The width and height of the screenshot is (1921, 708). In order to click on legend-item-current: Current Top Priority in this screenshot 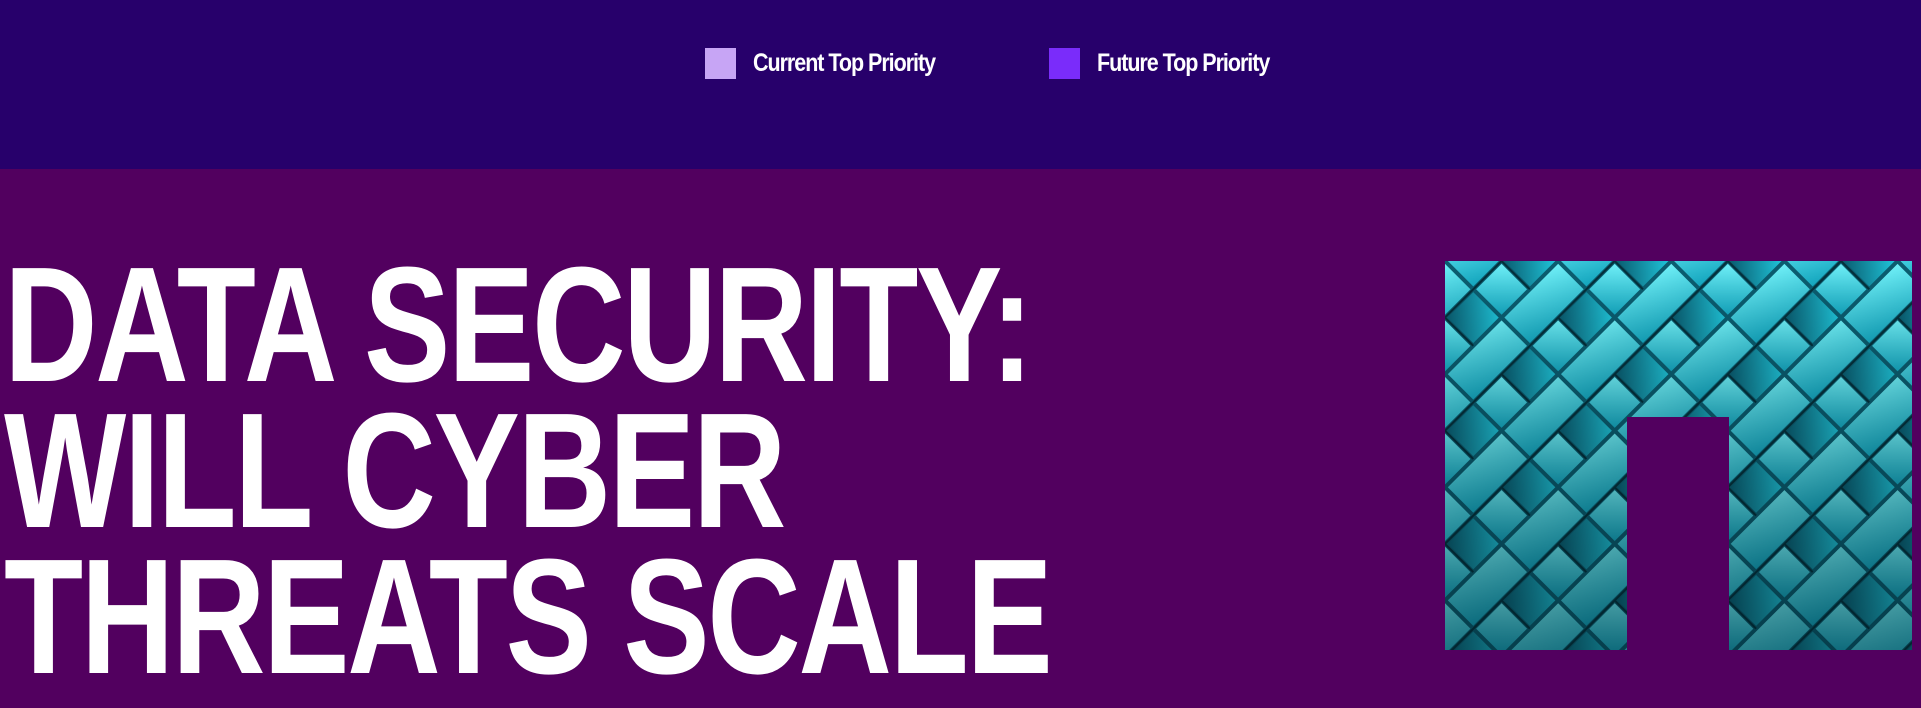, I will do `click(835, 63)`.